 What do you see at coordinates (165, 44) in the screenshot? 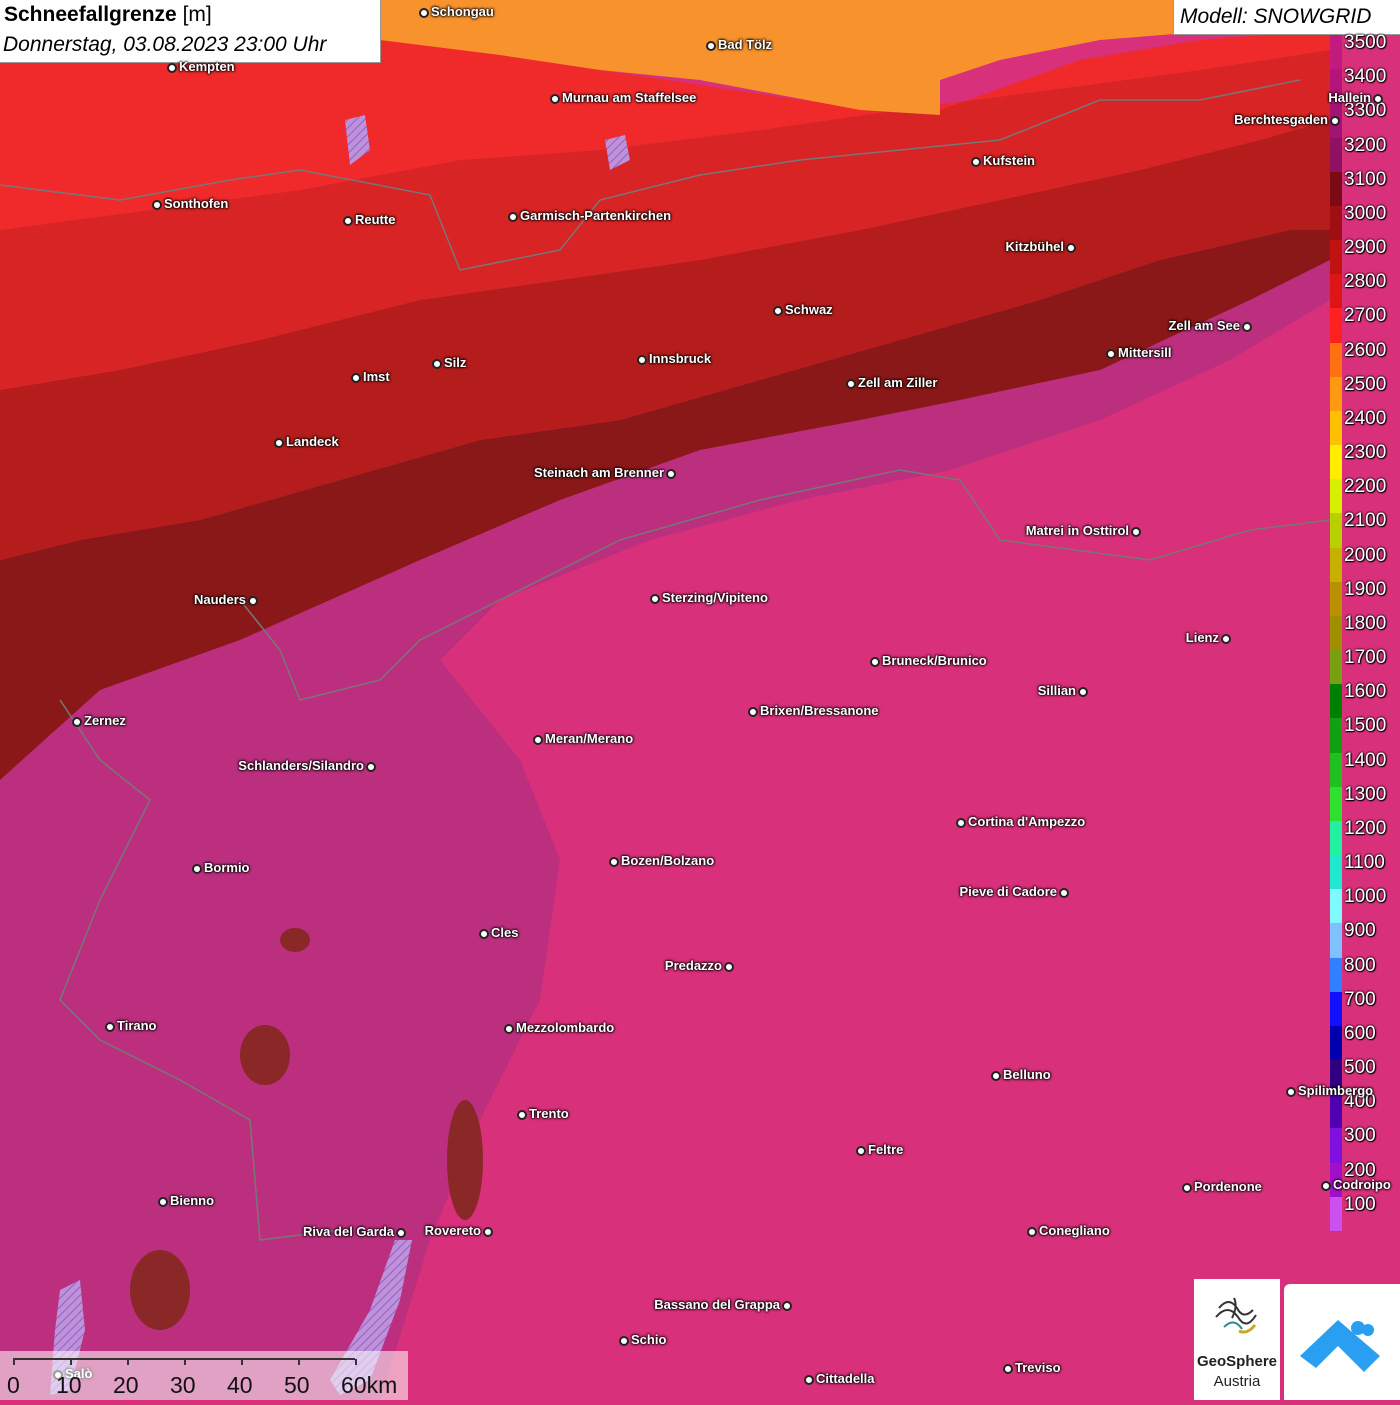
I see `map-datetime: Donnerstag, 03.08.2023 23:00 Uhr` at bounding box center [165, 44].